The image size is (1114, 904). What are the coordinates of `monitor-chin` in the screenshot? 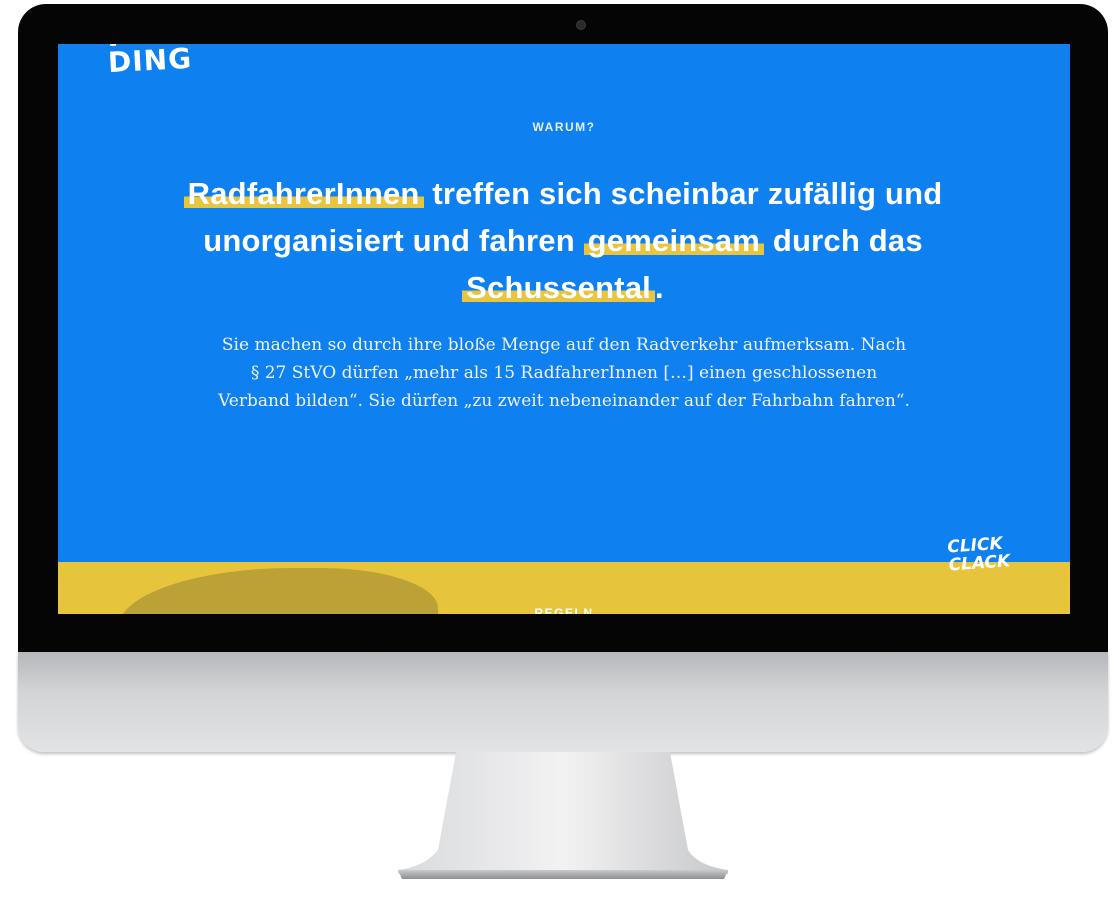 It's located at (563, 702).